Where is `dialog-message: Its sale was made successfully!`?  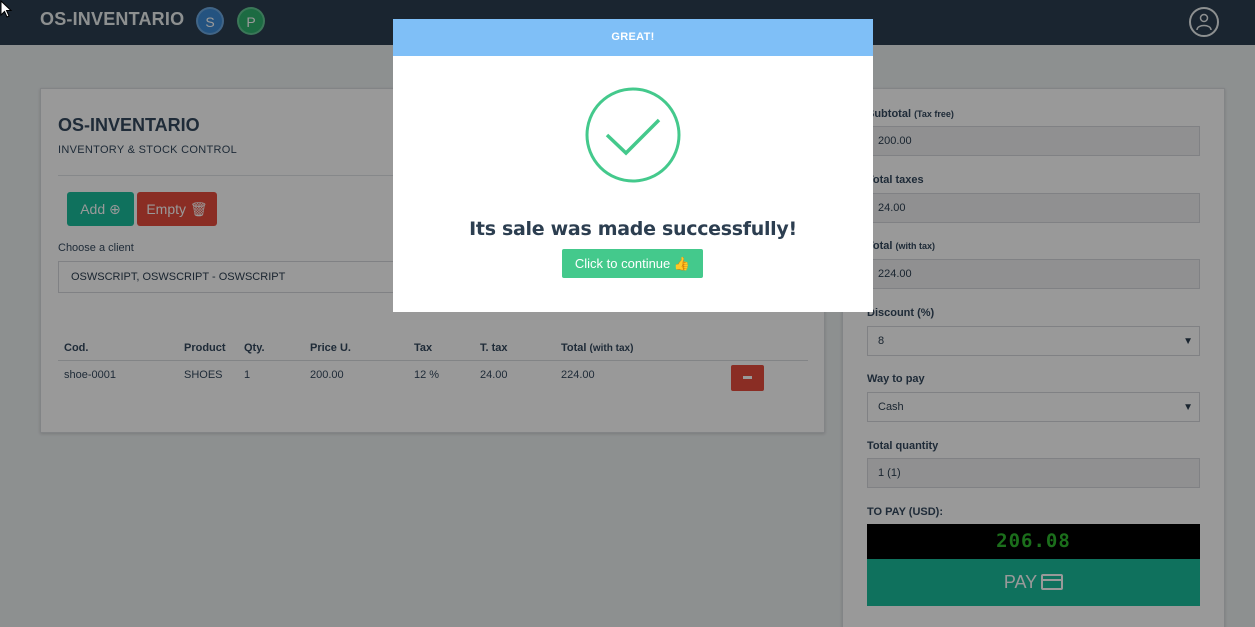 dialog-message: Its sale was made successfully! is located at coordinates (633, 229).